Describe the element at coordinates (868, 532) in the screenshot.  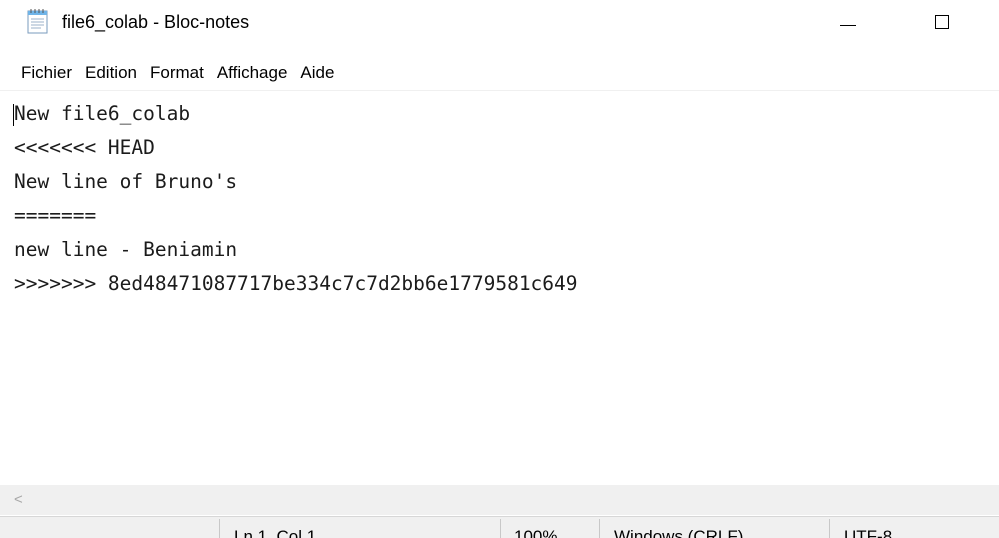
I see `status-encoding: UTF-8` at that location.